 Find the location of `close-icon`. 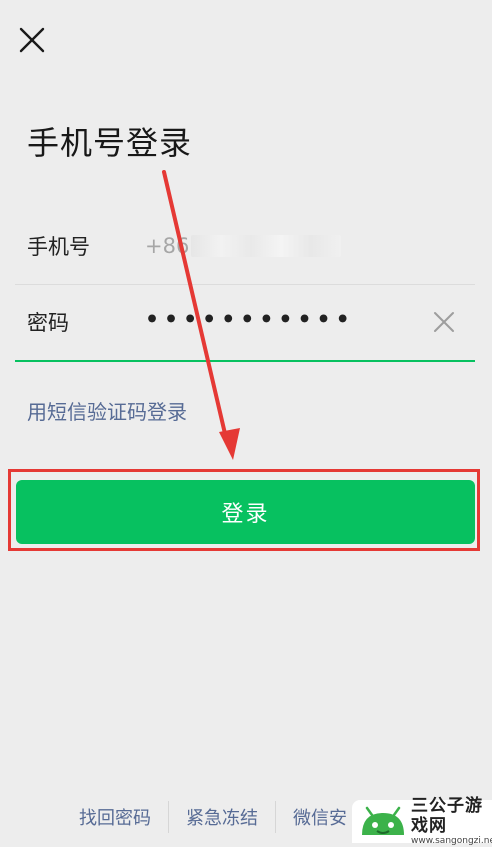

close-icon is located at coordinates (32, 40).